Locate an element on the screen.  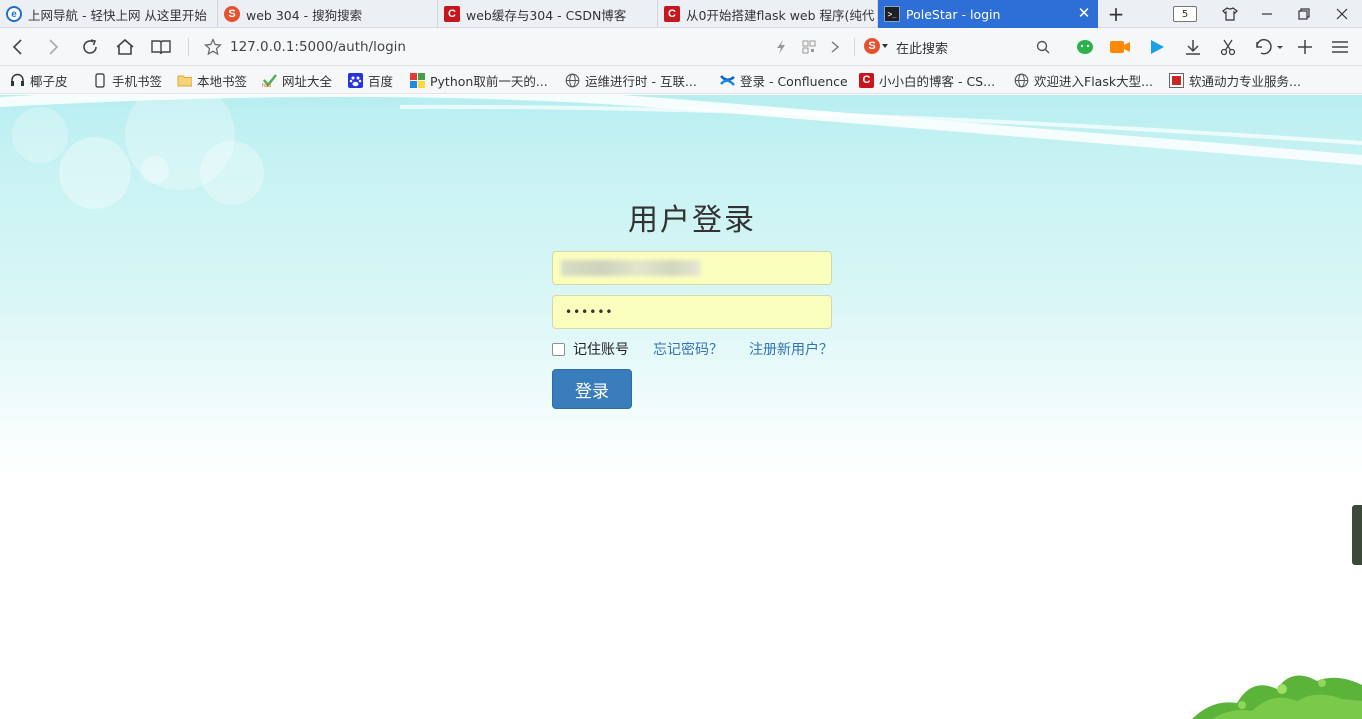
star-icon is located at coordinates (213, 47).